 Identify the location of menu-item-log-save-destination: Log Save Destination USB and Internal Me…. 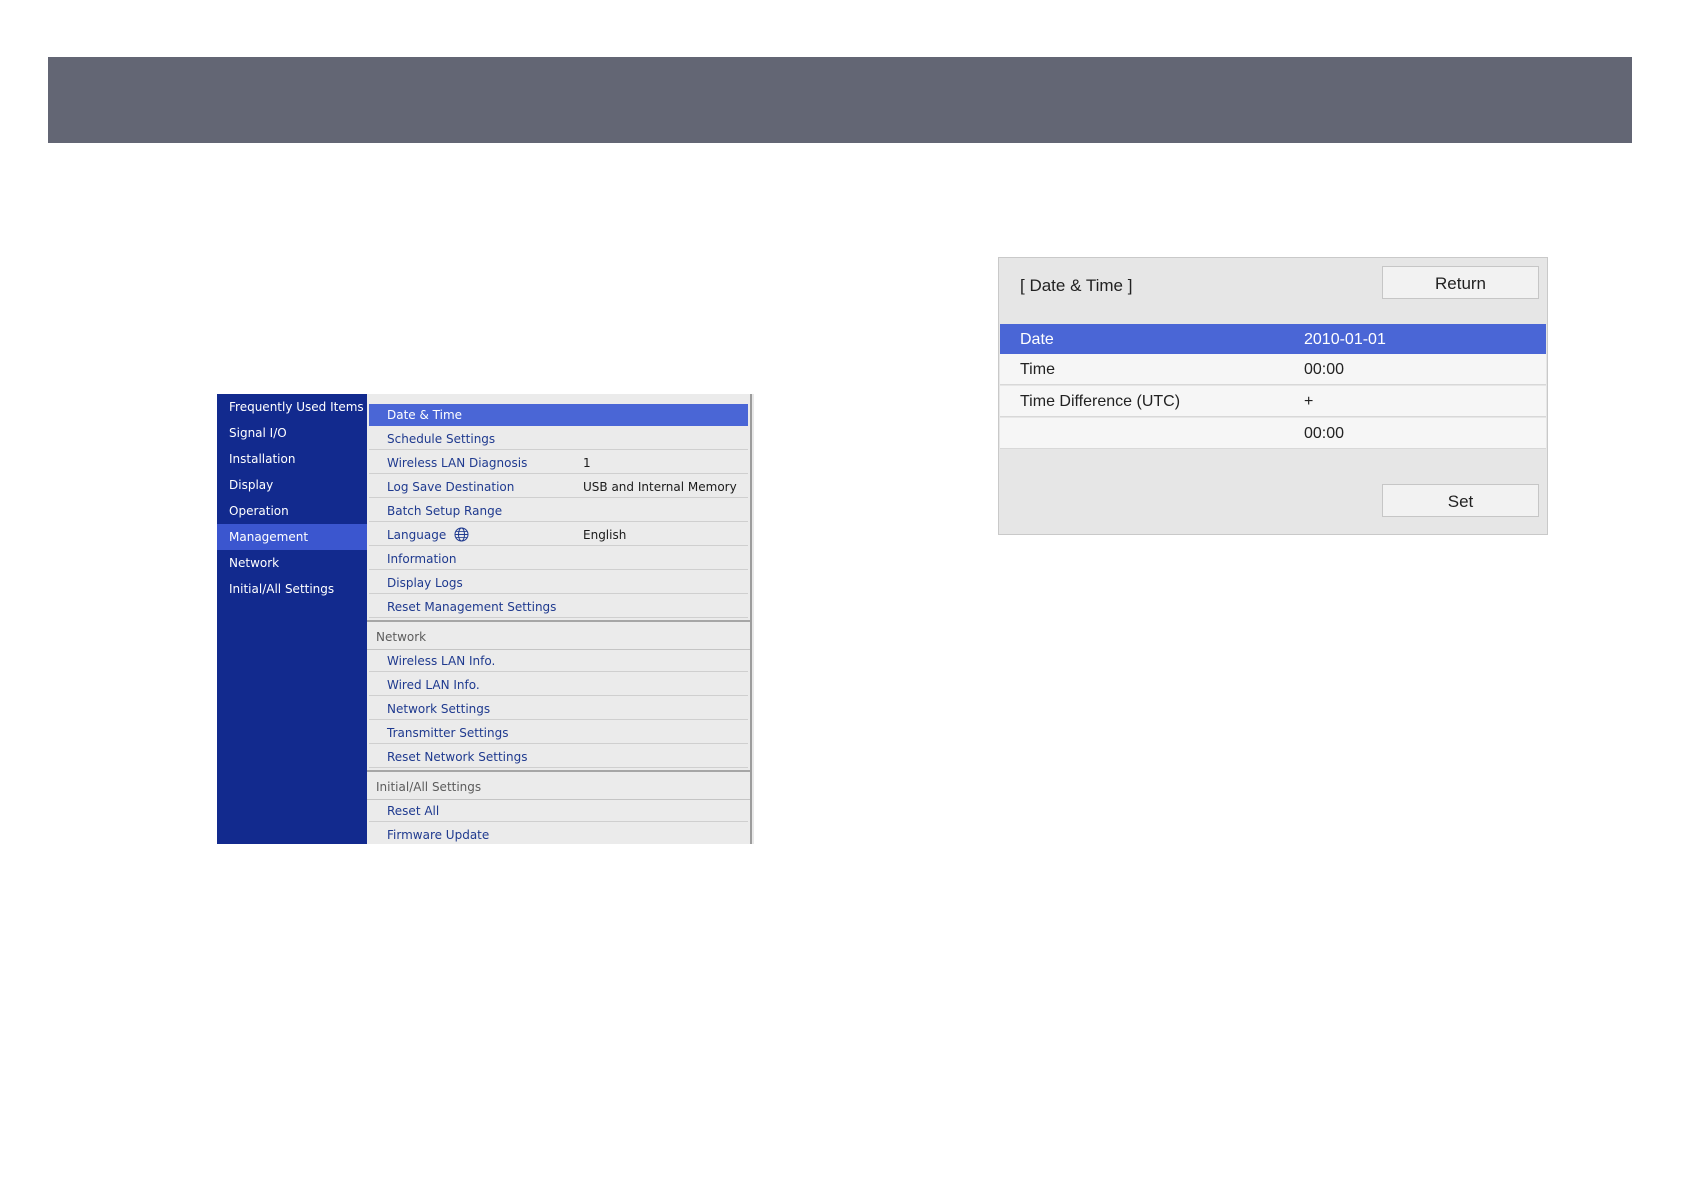
(558, 487).